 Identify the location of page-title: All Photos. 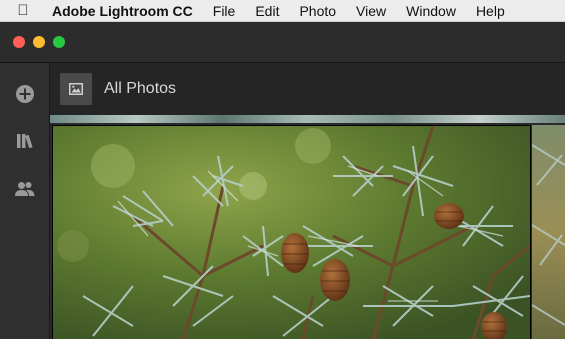
(140, 88).